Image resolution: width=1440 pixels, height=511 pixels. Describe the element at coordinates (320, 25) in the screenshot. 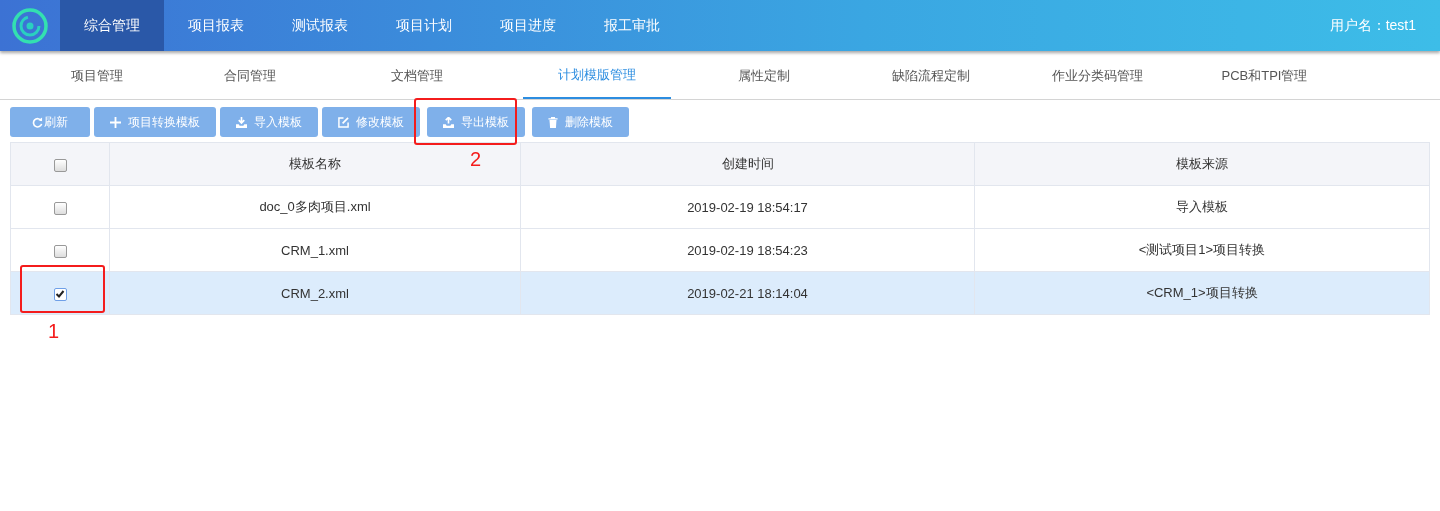

I see `nav-tab: 测试报表` at that location.